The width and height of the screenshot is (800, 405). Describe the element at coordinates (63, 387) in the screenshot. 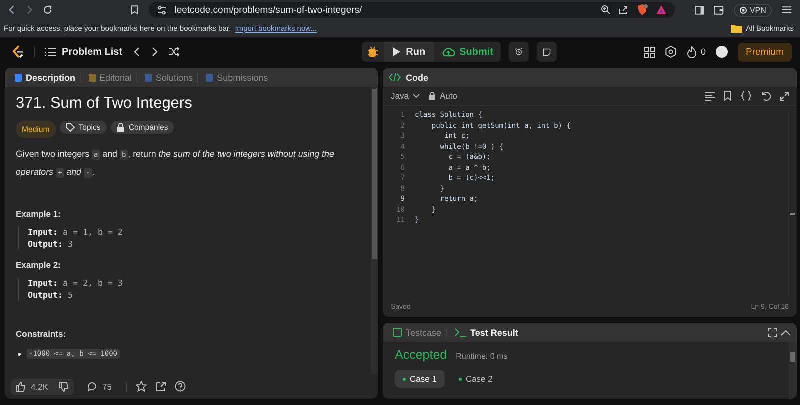

I see `thumbs-down-icon` at that location.